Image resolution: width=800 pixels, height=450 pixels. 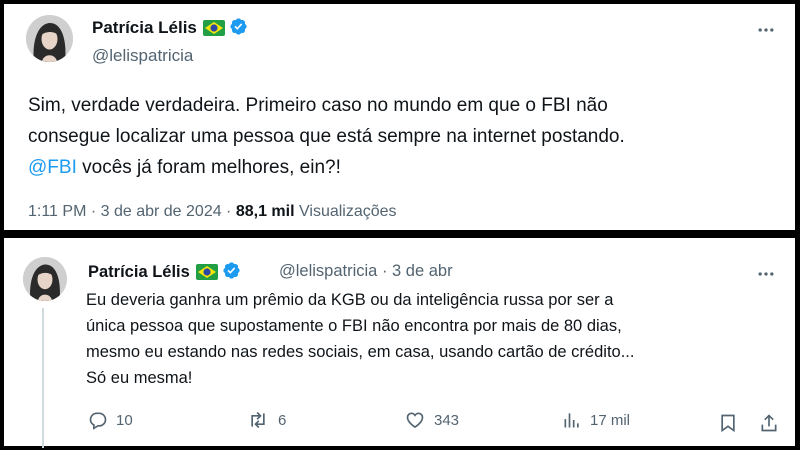 What do you see at coordinates (431, 420) in the screenshot?
I see `like-button: 343` at bounding box center [431, 420].